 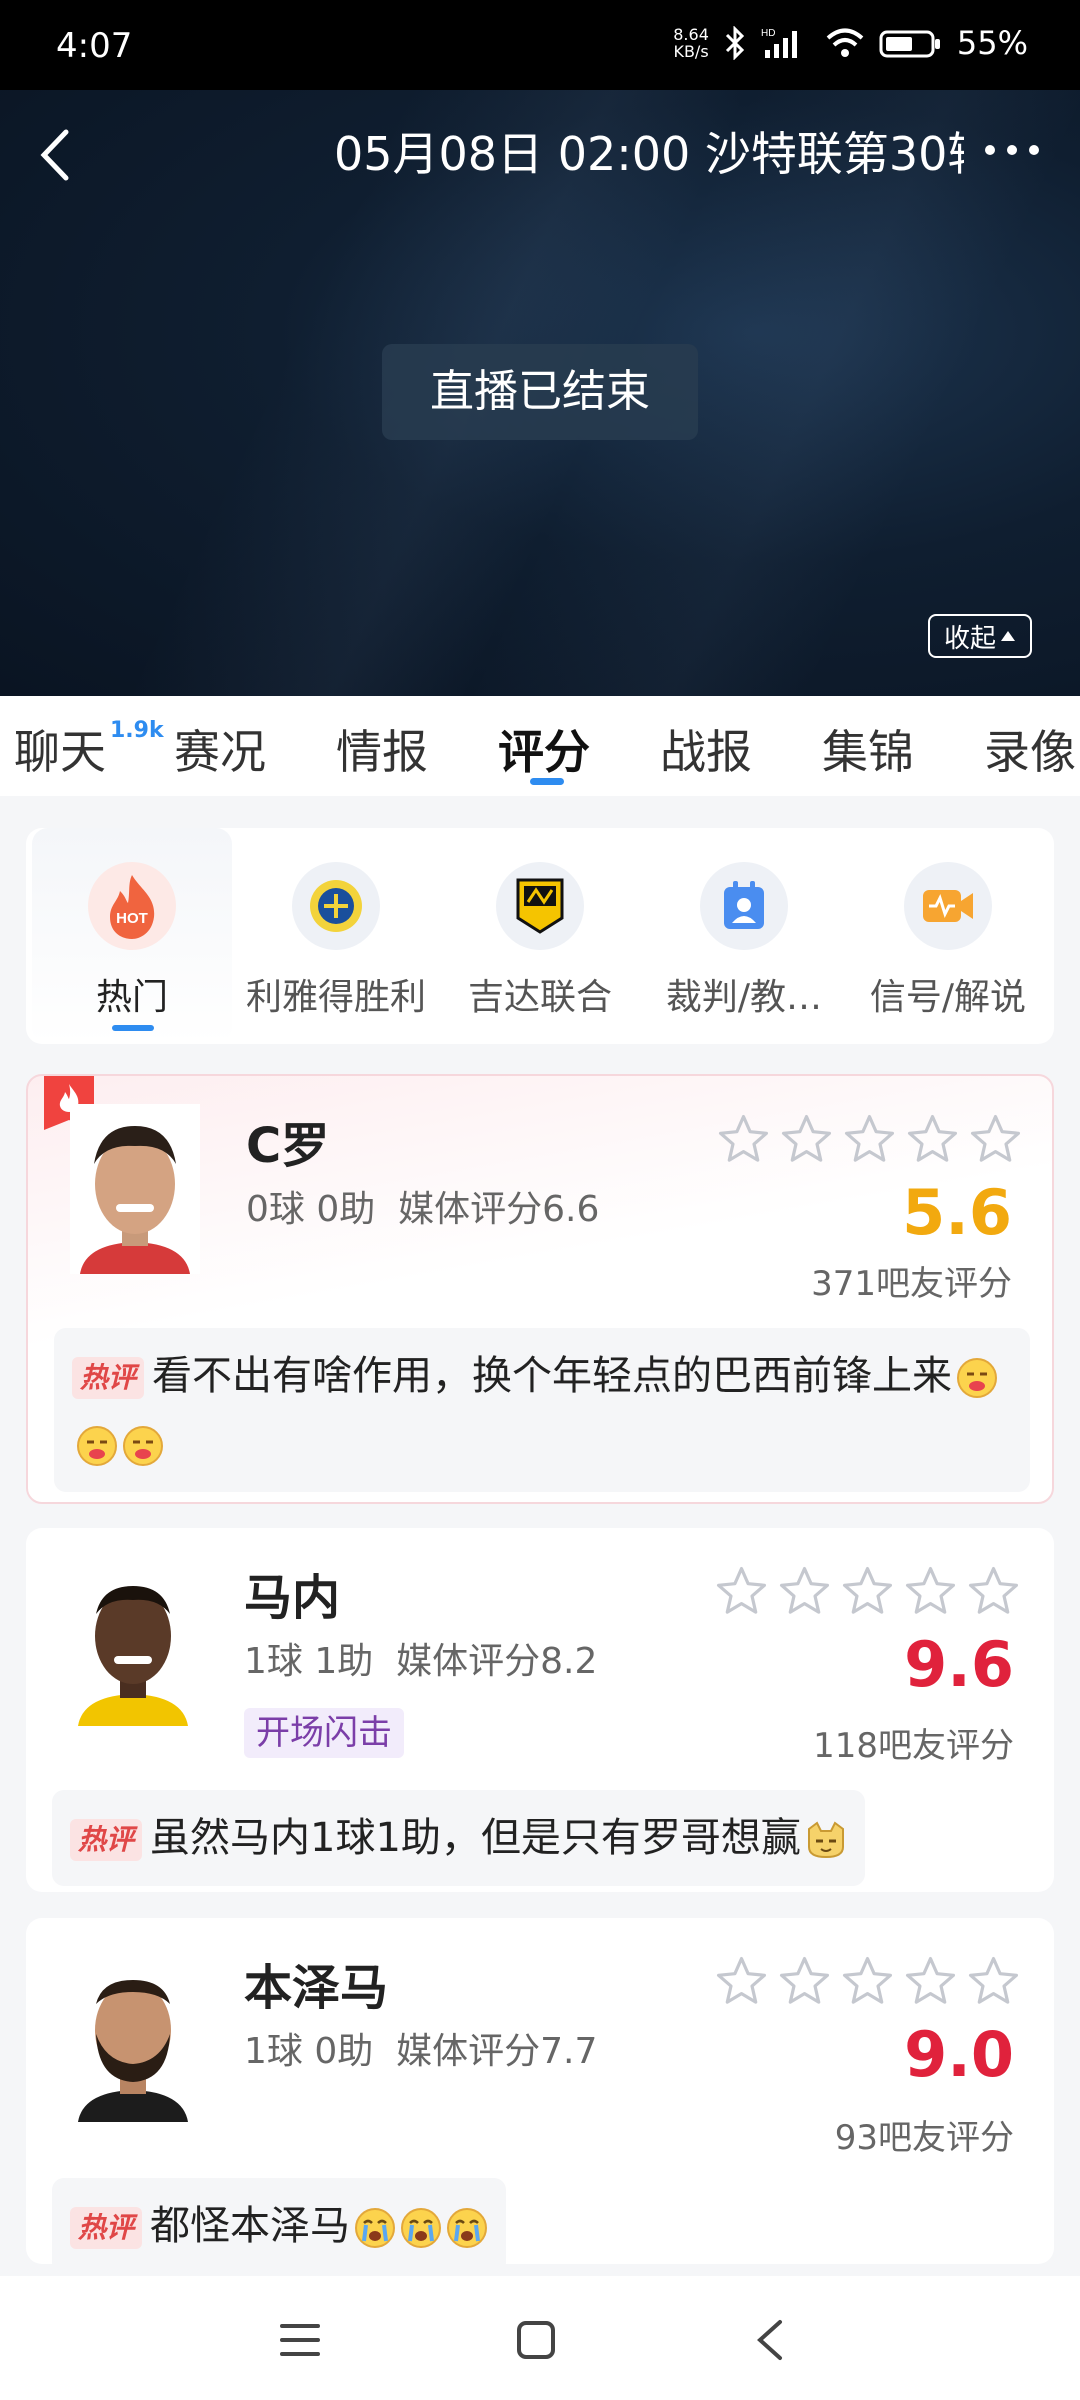 I want to click on tab-match-status: 赛况, so click(x=220, y=749).